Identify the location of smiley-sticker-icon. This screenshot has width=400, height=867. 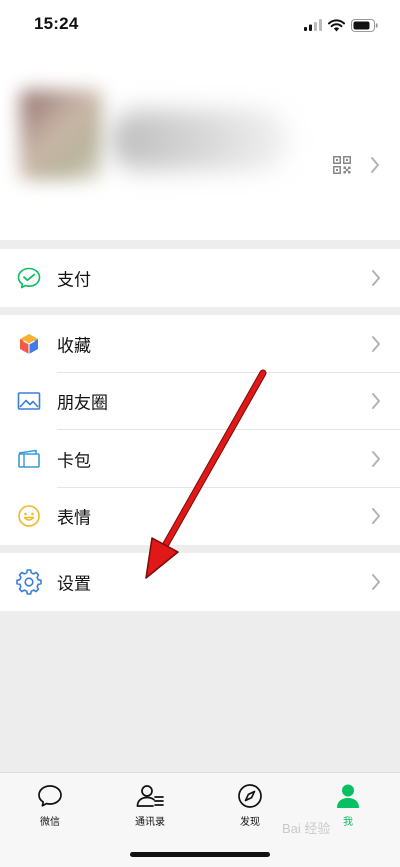
(29, 516).